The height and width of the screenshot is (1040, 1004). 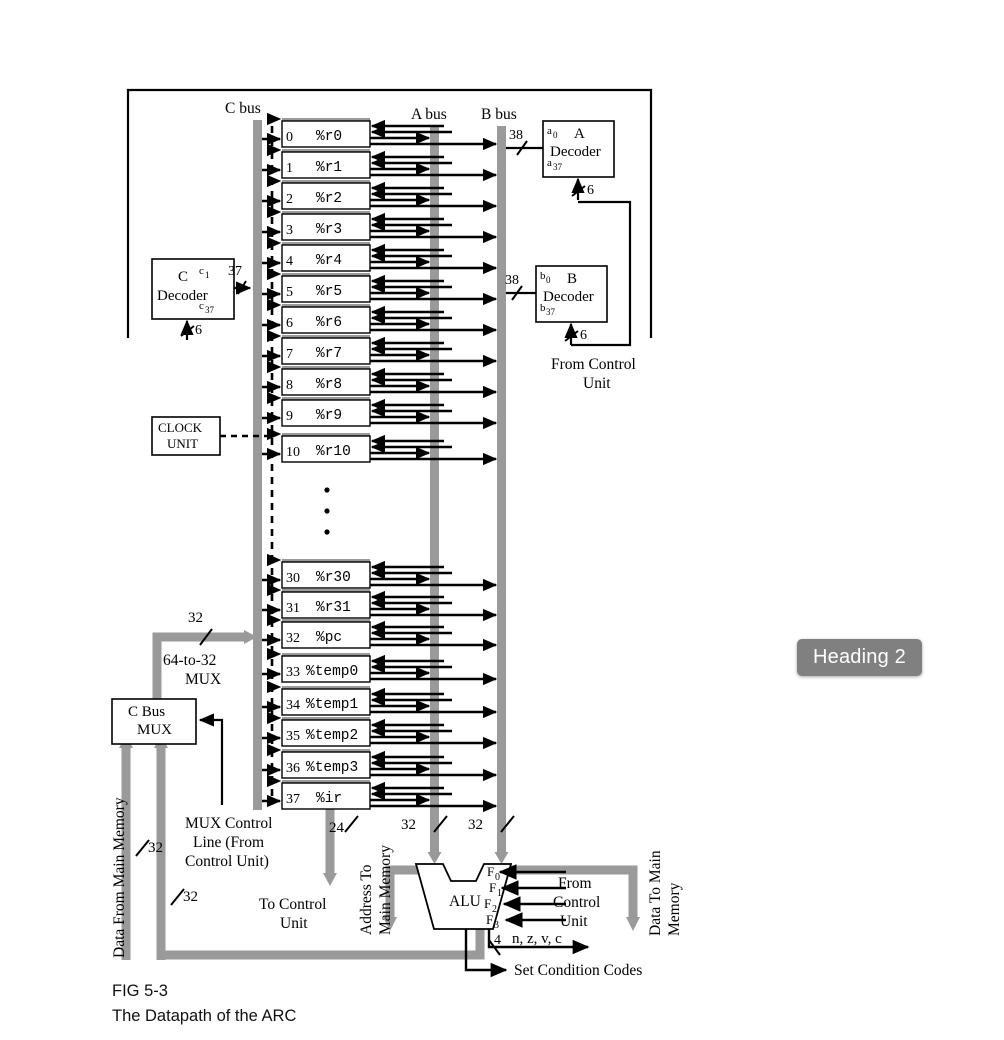 What do you see at coordinates (329, 292) in the screenshot?
I see `register-name: %r5` at bounding box center [329, 292].